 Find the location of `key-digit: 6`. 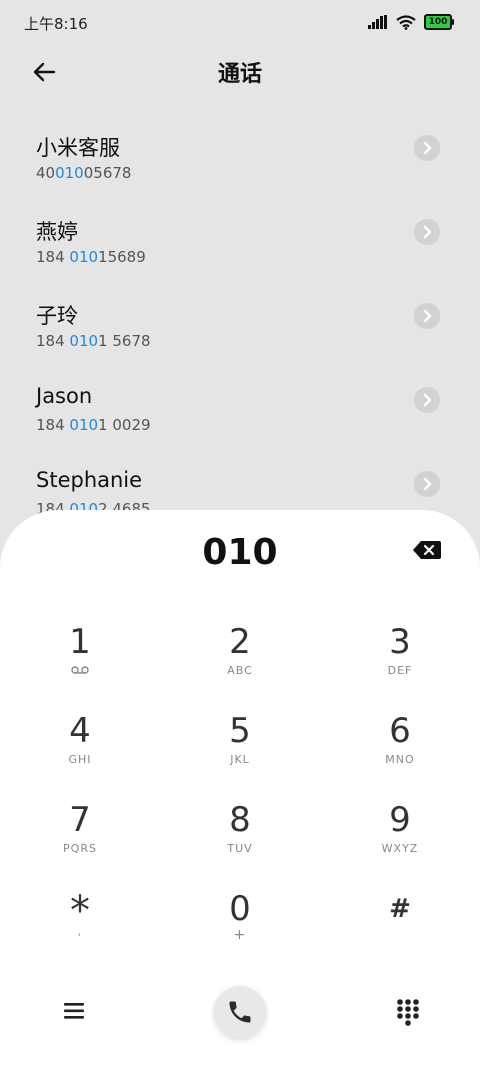

key-digit: 6 is located at coordinates (400, 731).